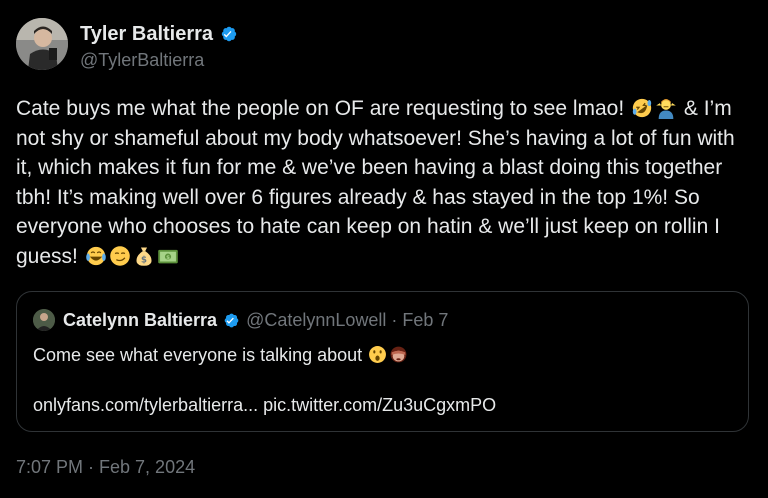  Describe the element at coordinates (119, 255) in the screenshot. I see `smirk-emoji-icon` at that location.